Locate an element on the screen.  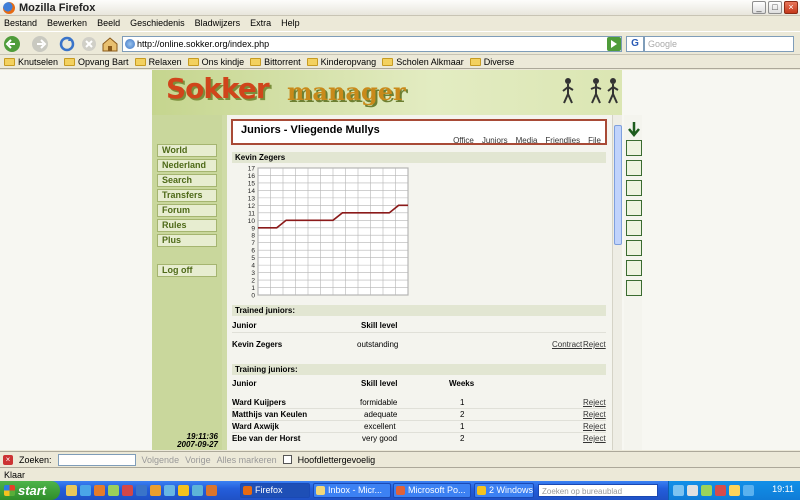
find-prev-button: Vorige is located at coordinates (198, 460).